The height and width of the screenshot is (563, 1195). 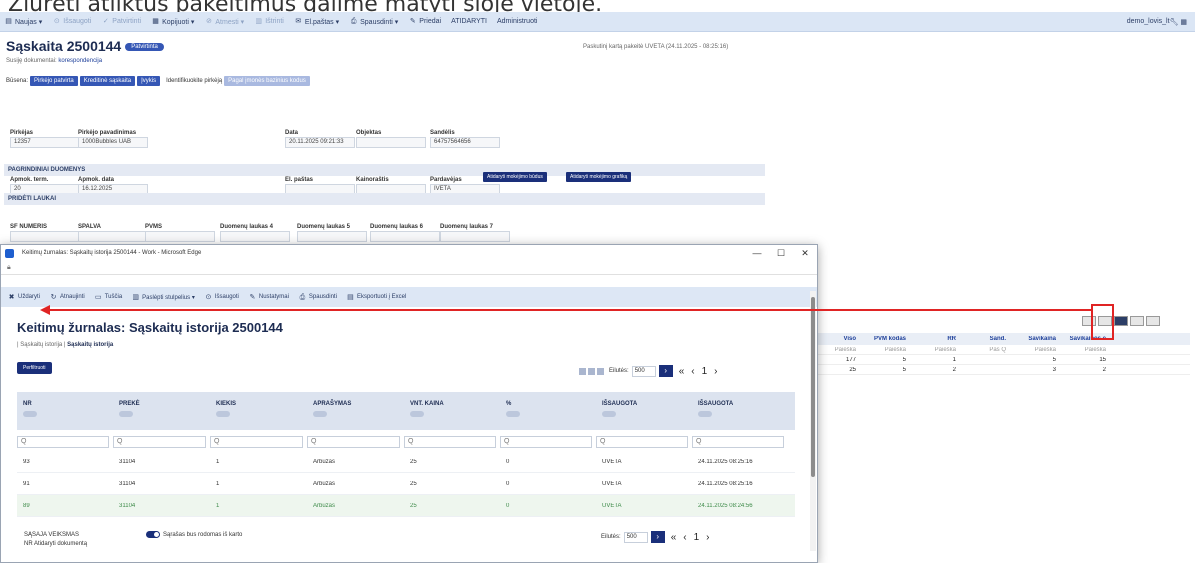 I want to click on toolbar-item-9: ATIDARYTI, so click(x=469, y=21).